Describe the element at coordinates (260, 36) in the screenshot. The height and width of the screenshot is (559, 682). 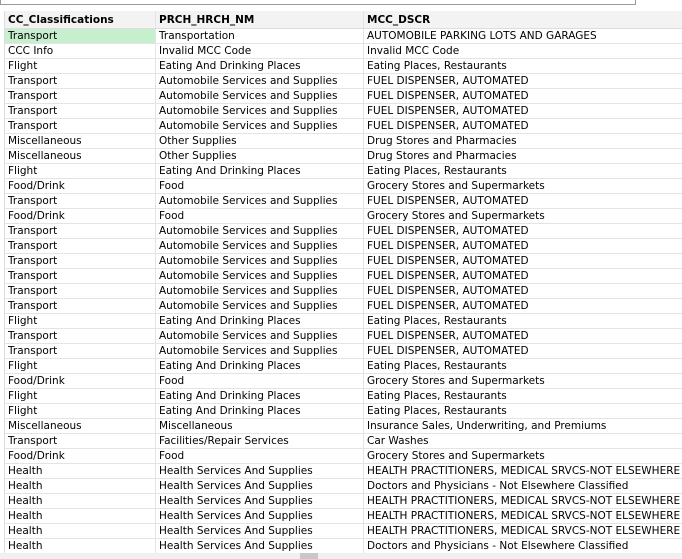
I see `table-cell: Transportation` at that location.